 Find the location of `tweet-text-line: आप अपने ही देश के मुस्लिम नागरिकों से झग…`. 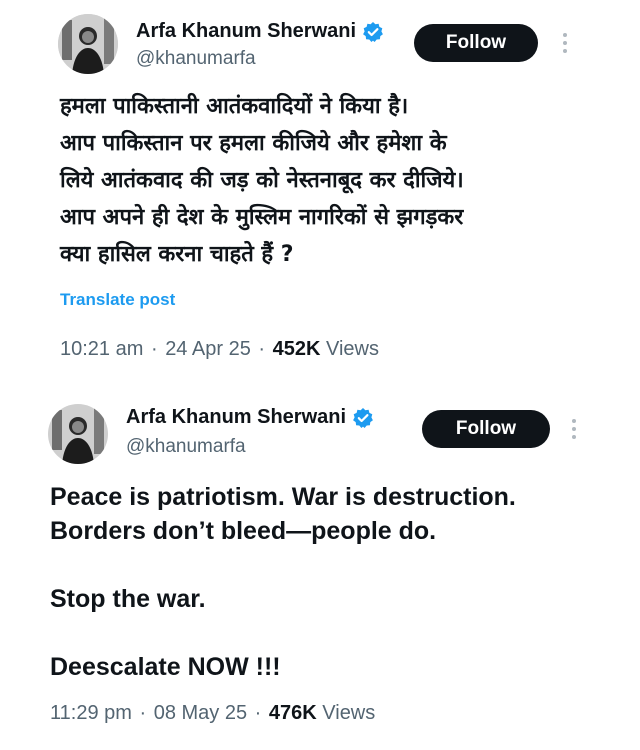

tweet-text-line: आप अपने ही देश के मुस्लिम नागरिकों से झग… is located at coordinates (262, 217).